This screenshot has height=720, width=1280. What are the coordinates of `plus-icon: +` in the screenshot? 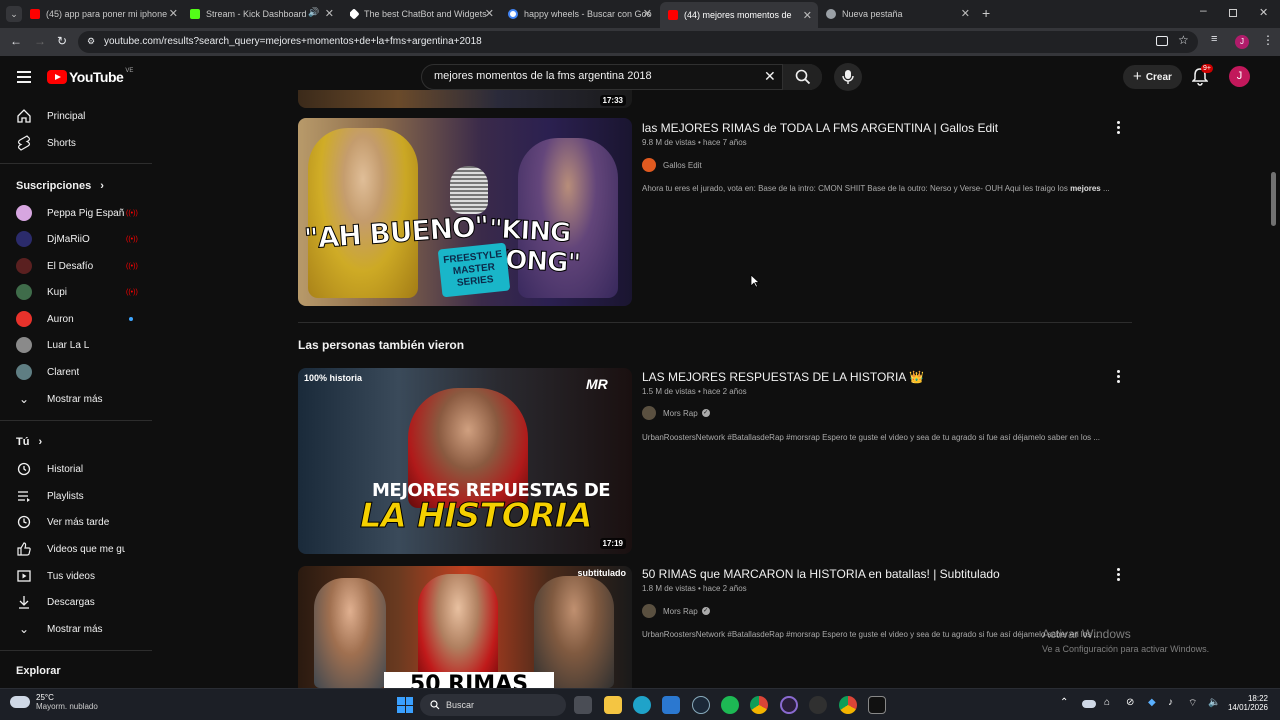 It's located at (1137, 76).